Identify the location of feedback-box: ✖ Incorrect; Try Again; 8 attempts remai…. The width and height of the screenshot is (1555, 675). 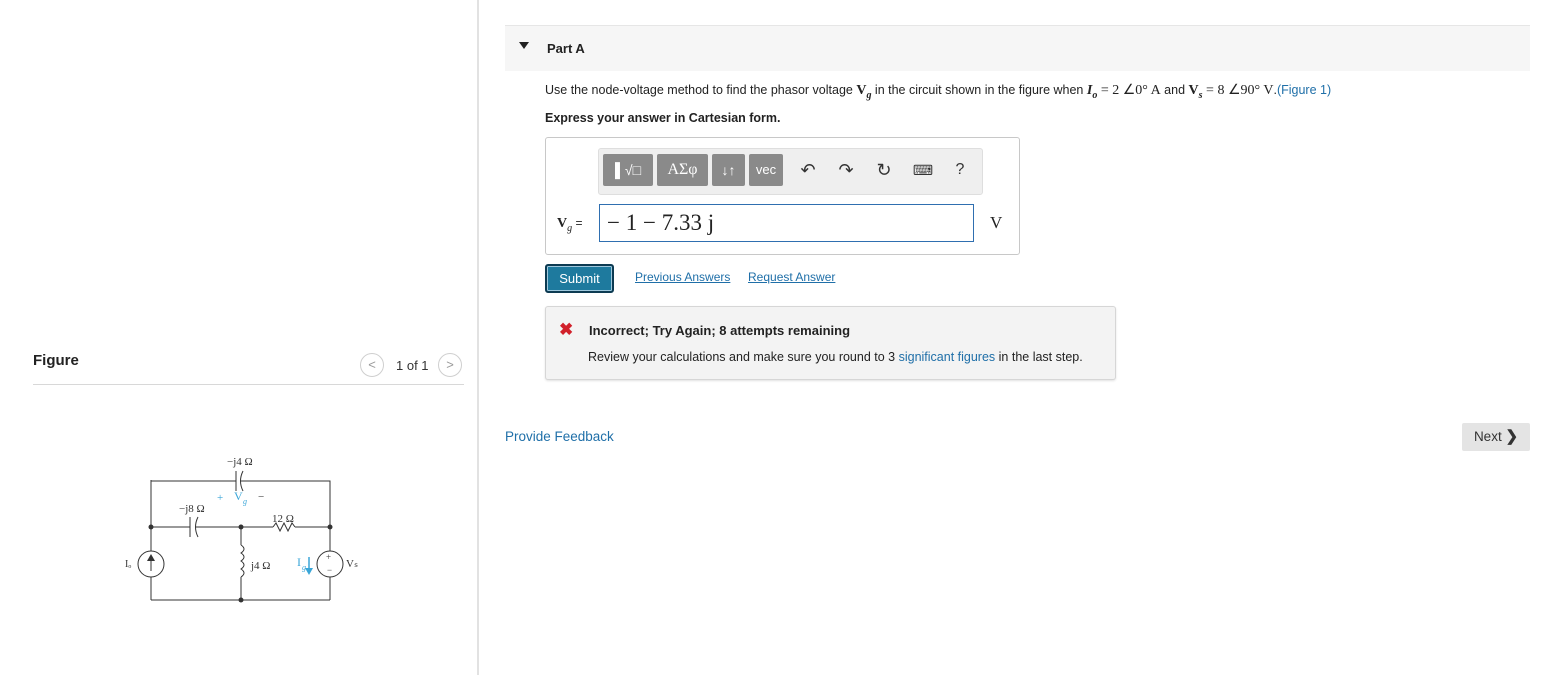
(830, 343).